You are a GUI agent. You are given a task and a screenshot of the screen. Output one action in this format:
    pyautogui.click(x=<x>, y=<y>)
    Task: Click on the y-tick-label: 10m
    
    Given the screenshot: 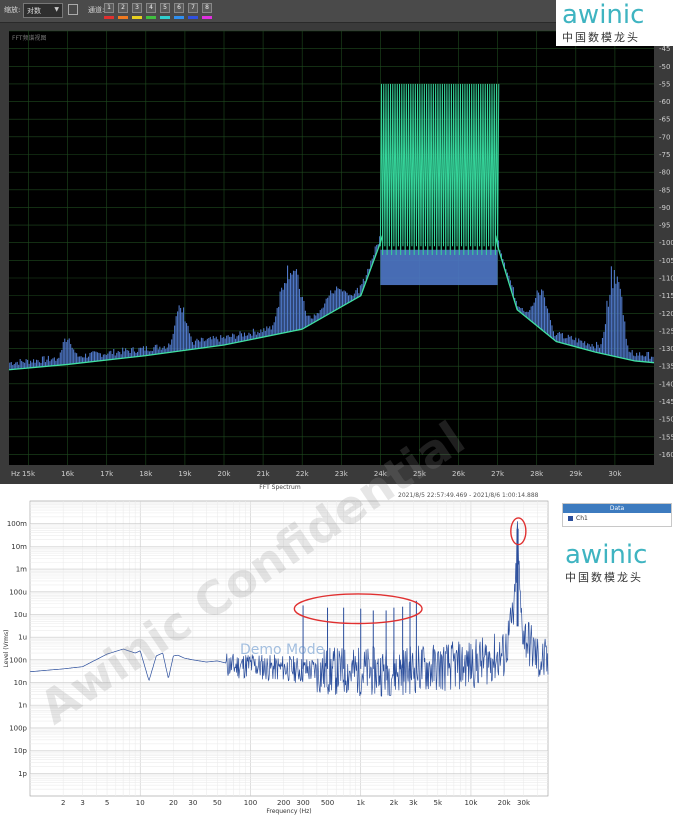 What is the action you would take?
    pyautogui.click(x=19, y=547)
    